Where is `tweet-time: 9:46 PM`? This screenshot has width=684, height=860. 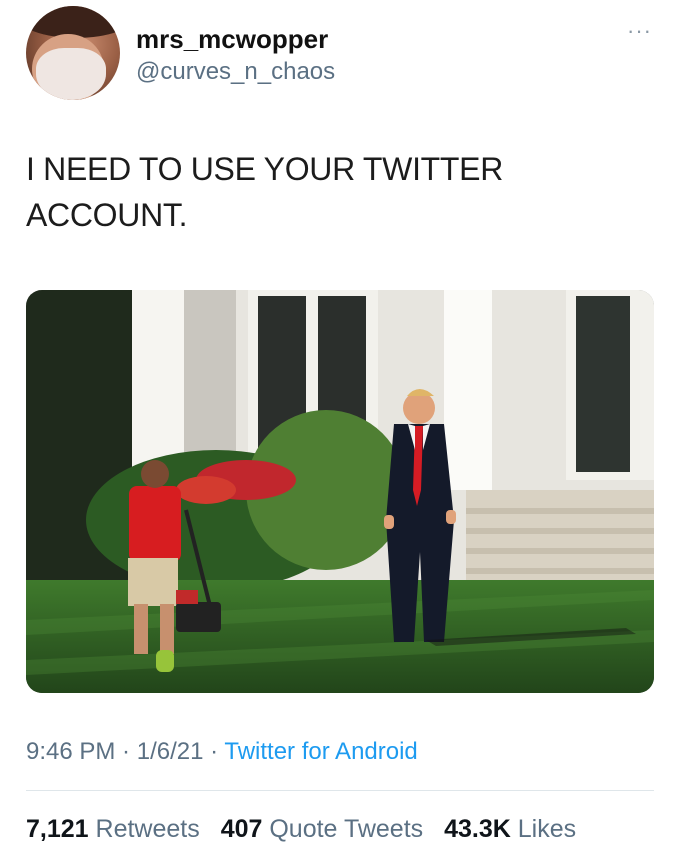 tweet-time: 9:46 PM is located at coordinates (70, 751).